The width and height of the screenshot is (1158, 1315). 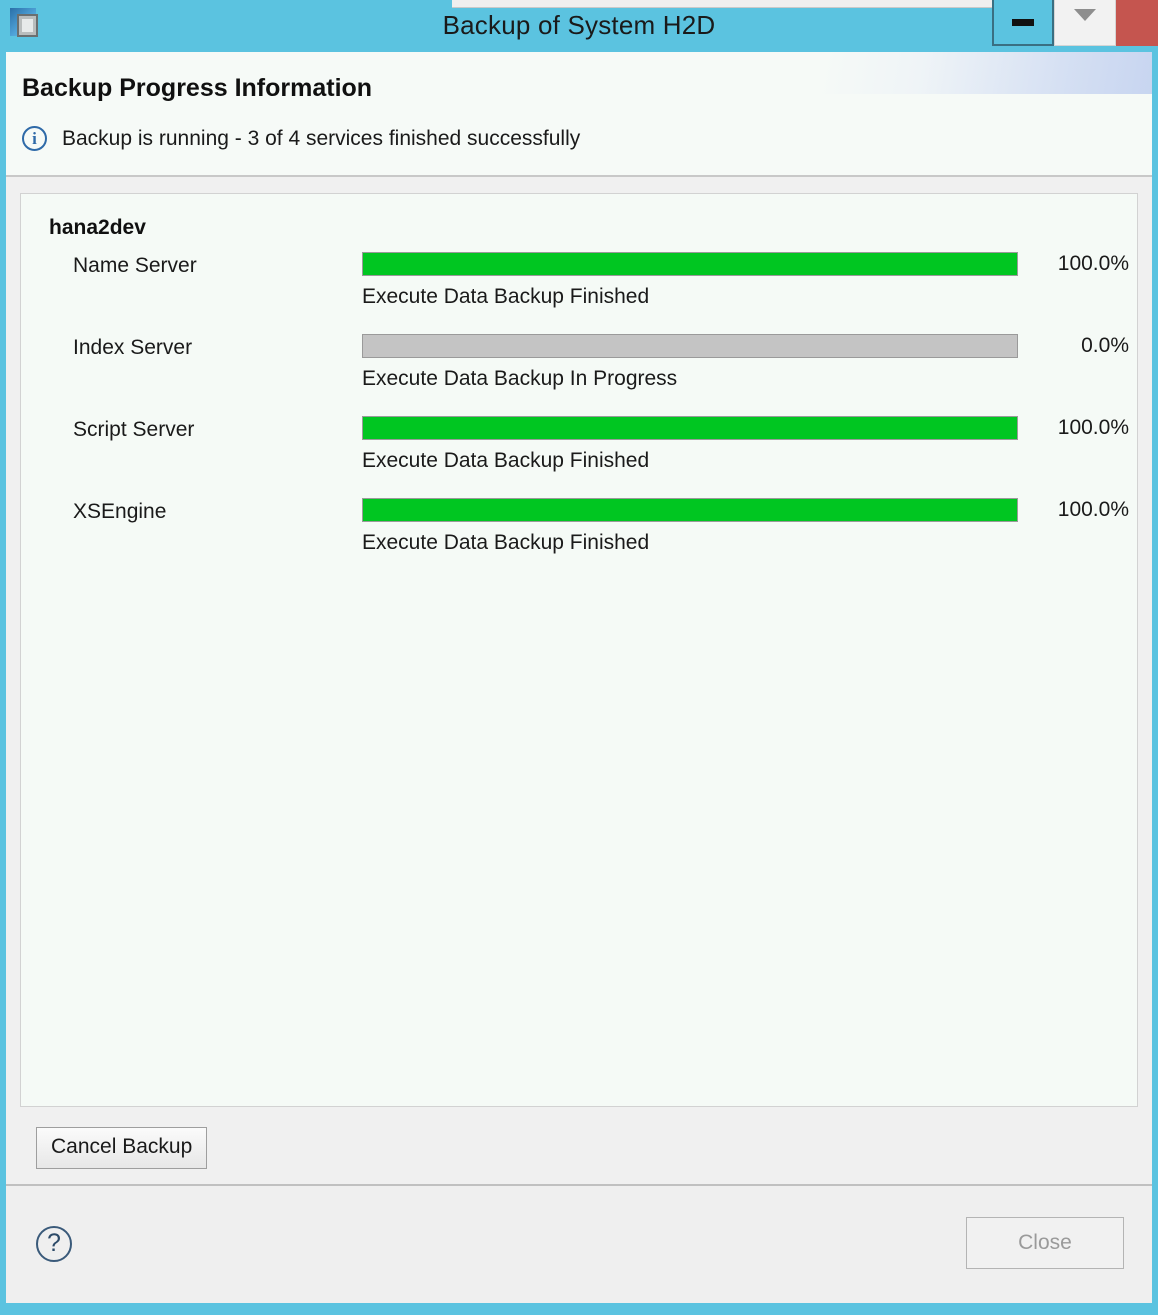 I want to click on window-title: Backup of System H2D, so click(x=579, y=25).